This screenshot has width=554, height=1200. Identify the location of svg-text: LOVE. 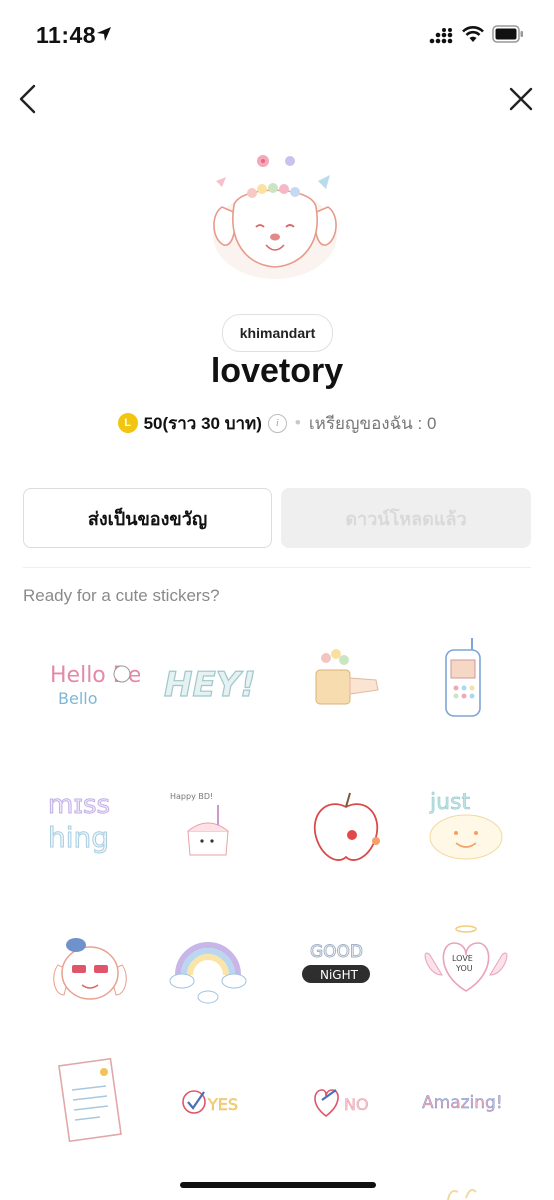
(462, 958).